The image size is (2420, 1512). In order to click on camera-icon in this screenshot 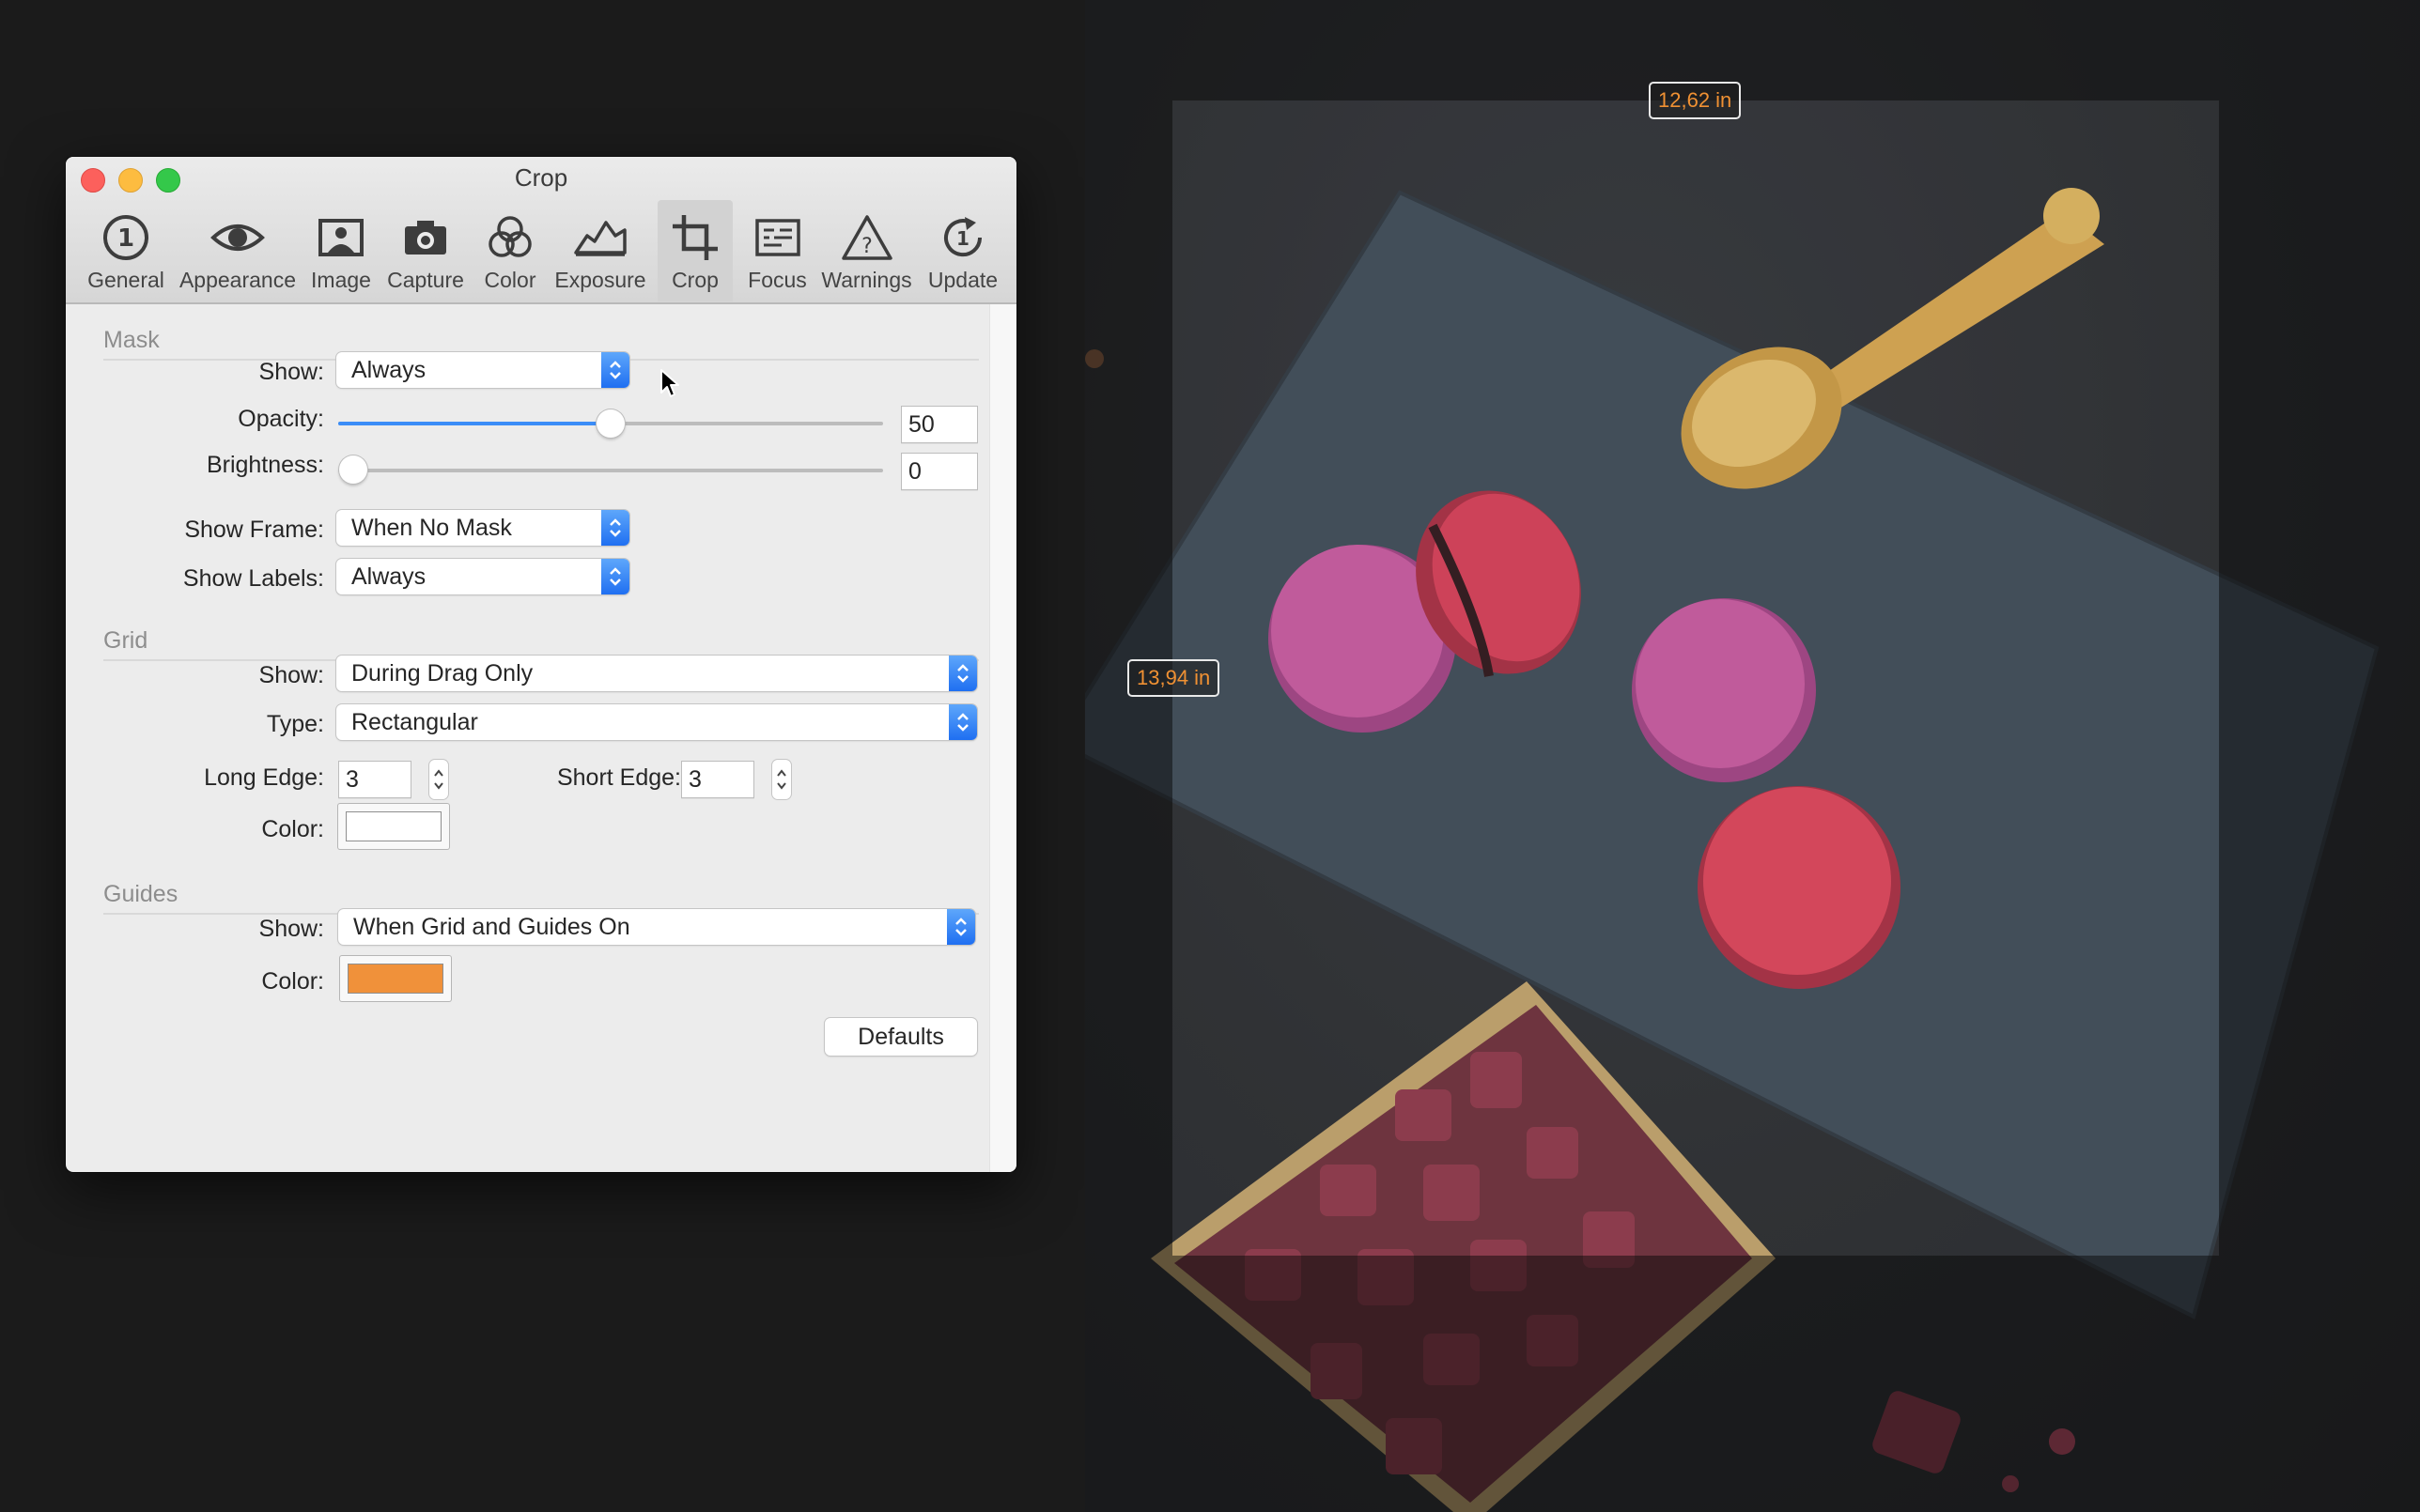, I will do `click(425, 238)`.